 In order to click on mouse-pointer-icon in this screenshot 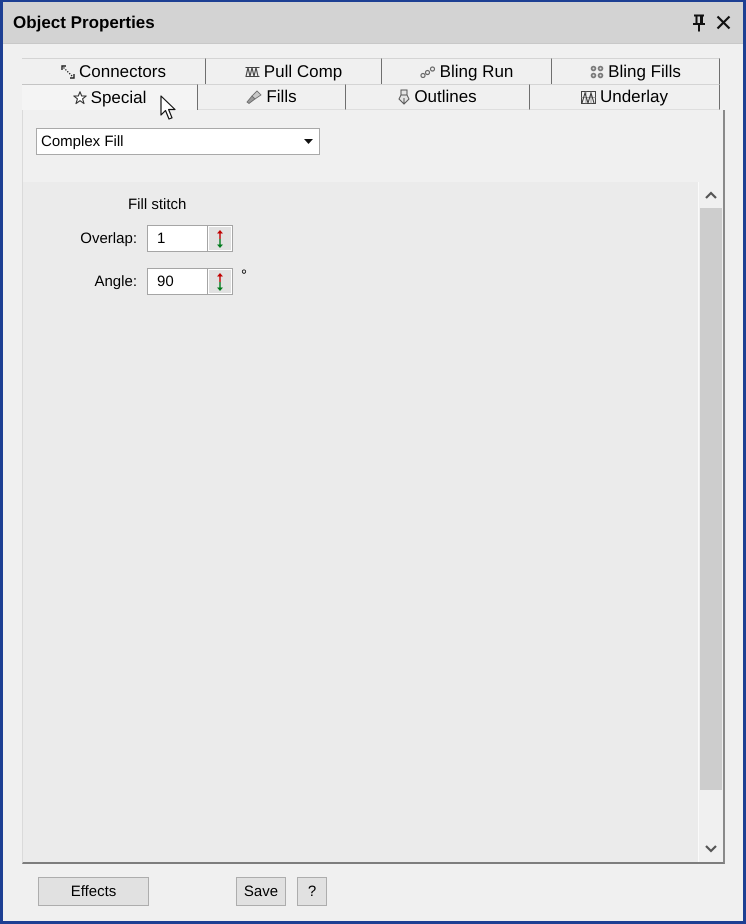, I will do `click(169, 108)`.